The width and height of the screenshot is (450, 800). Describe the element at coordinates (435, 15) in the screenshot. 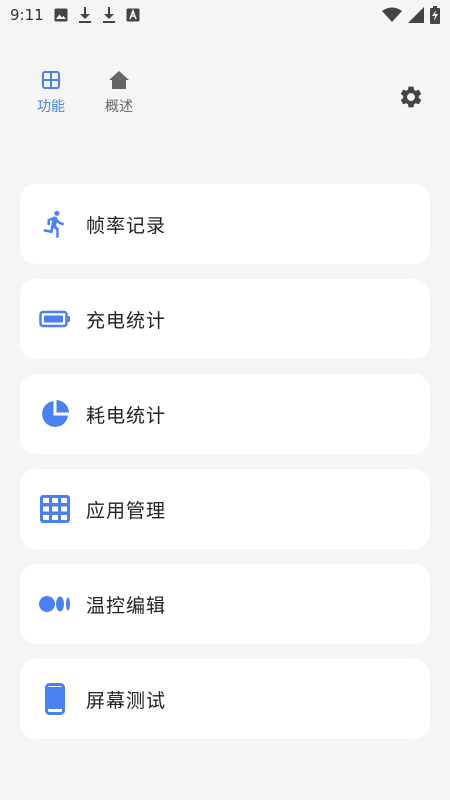

I see `battery-charging-icon` at that location.